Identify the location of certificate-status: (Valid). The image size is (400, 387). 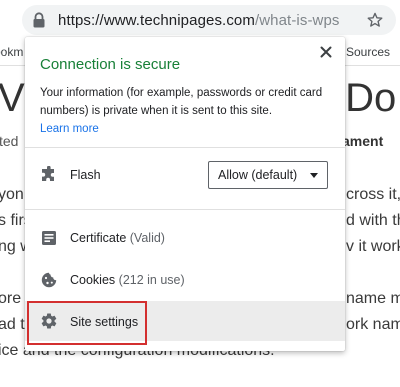
(147, 238).